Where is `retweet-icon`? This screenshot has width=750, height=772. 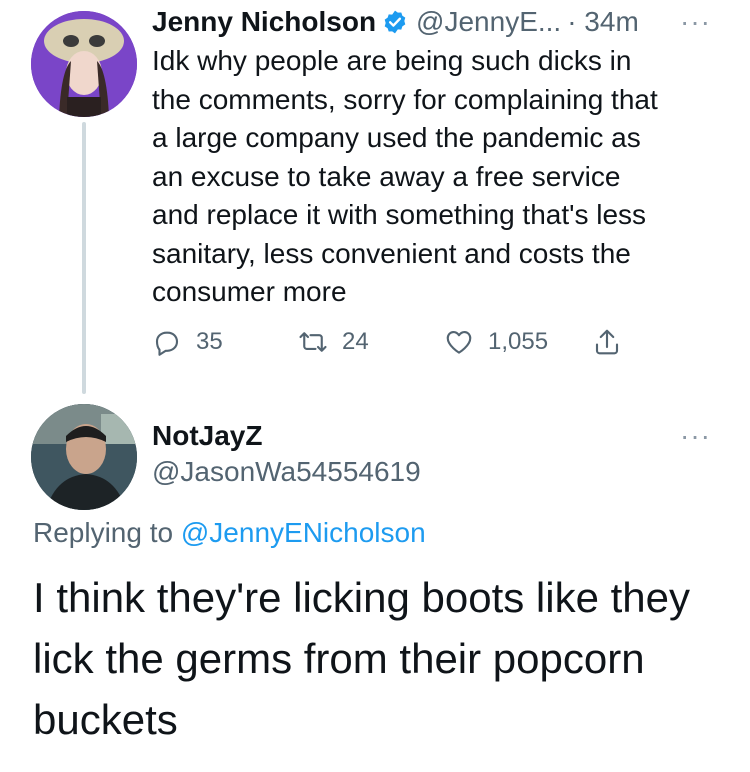 retweet-icon is located at coordinates (313, 342).